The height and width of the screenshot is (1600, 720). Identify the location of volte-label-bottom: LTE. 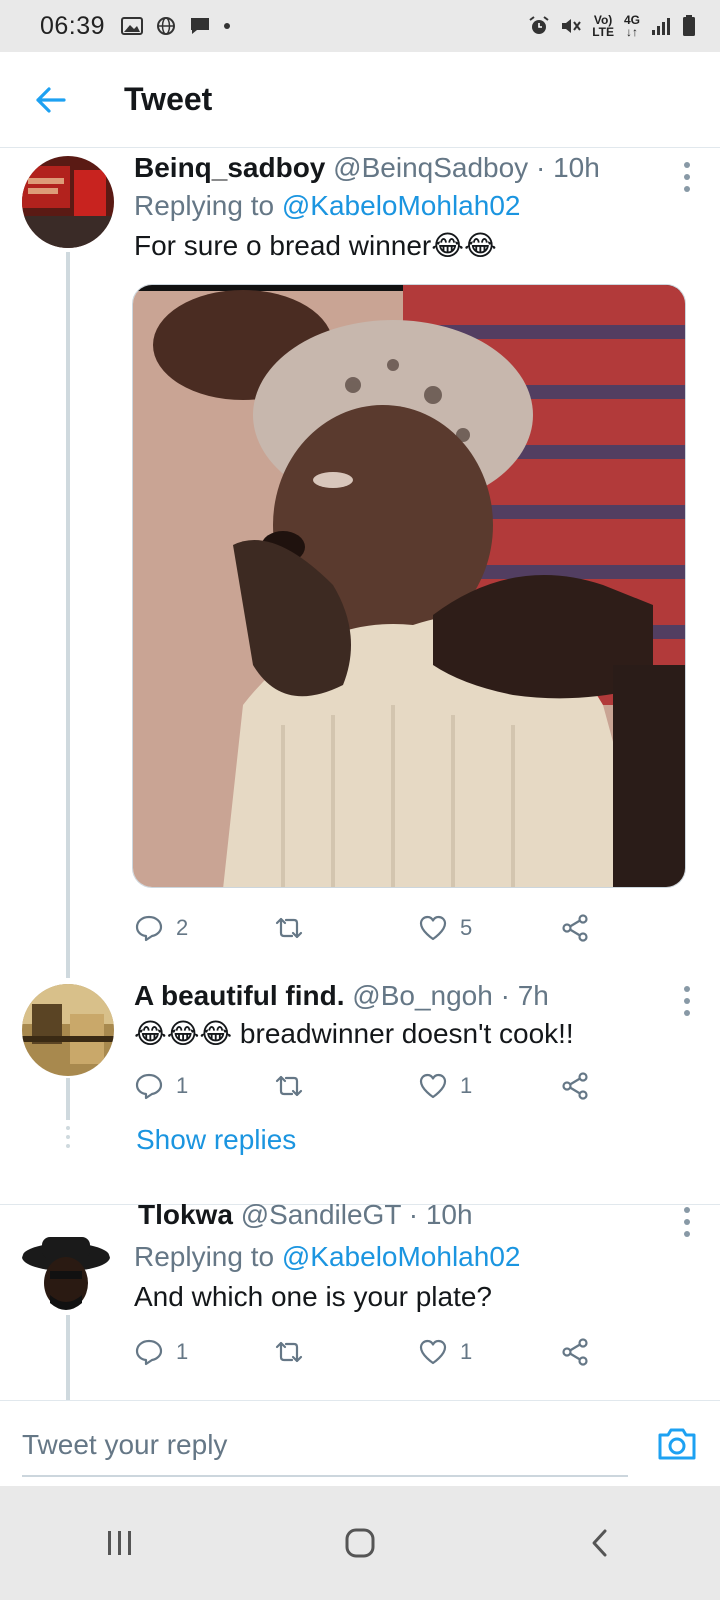
(603, 32).